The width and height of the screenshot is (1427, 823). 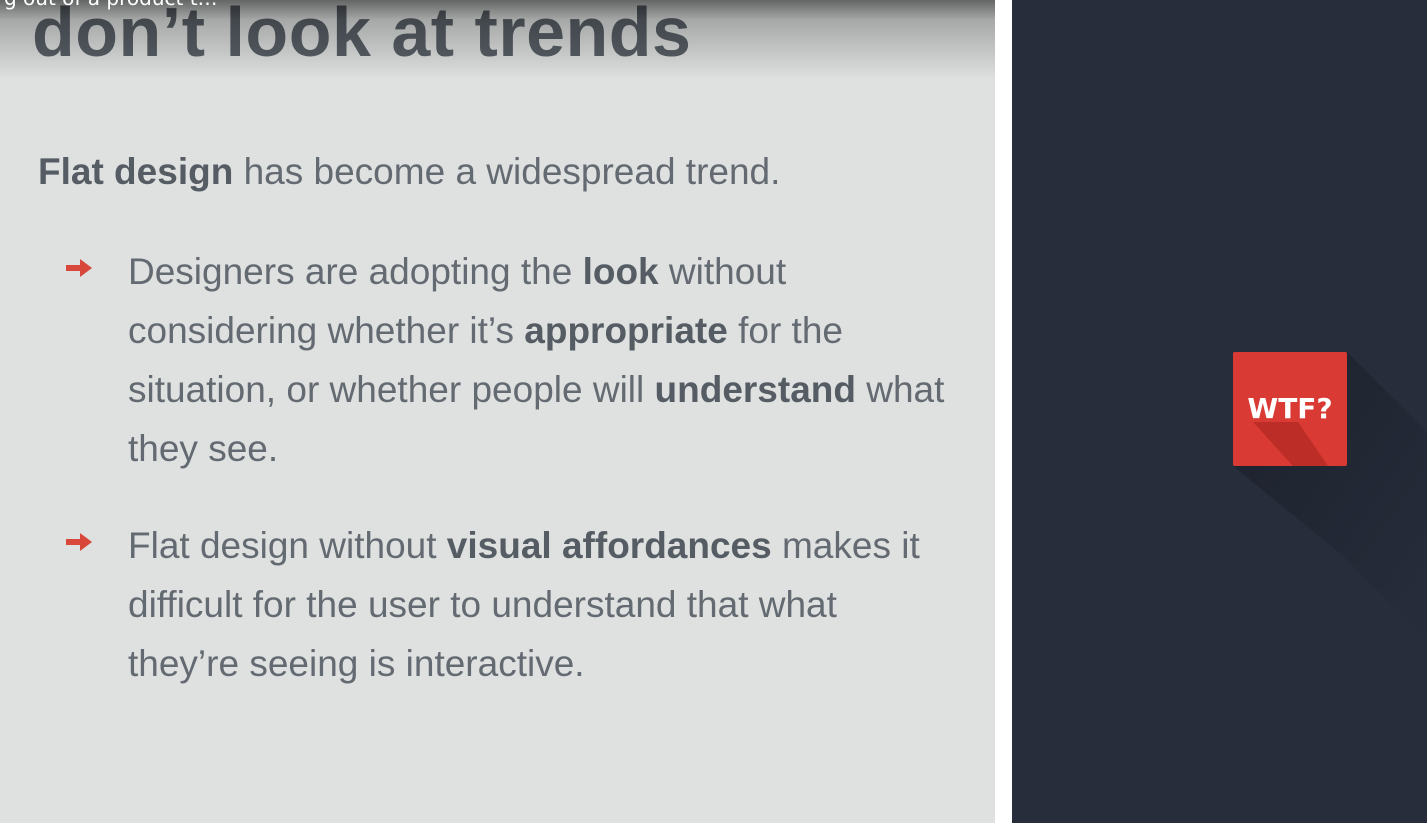 What do you see at coordinates (1330, 496) in the screenshot?
I see `long-shadow` at bounding box center [1330, 496].